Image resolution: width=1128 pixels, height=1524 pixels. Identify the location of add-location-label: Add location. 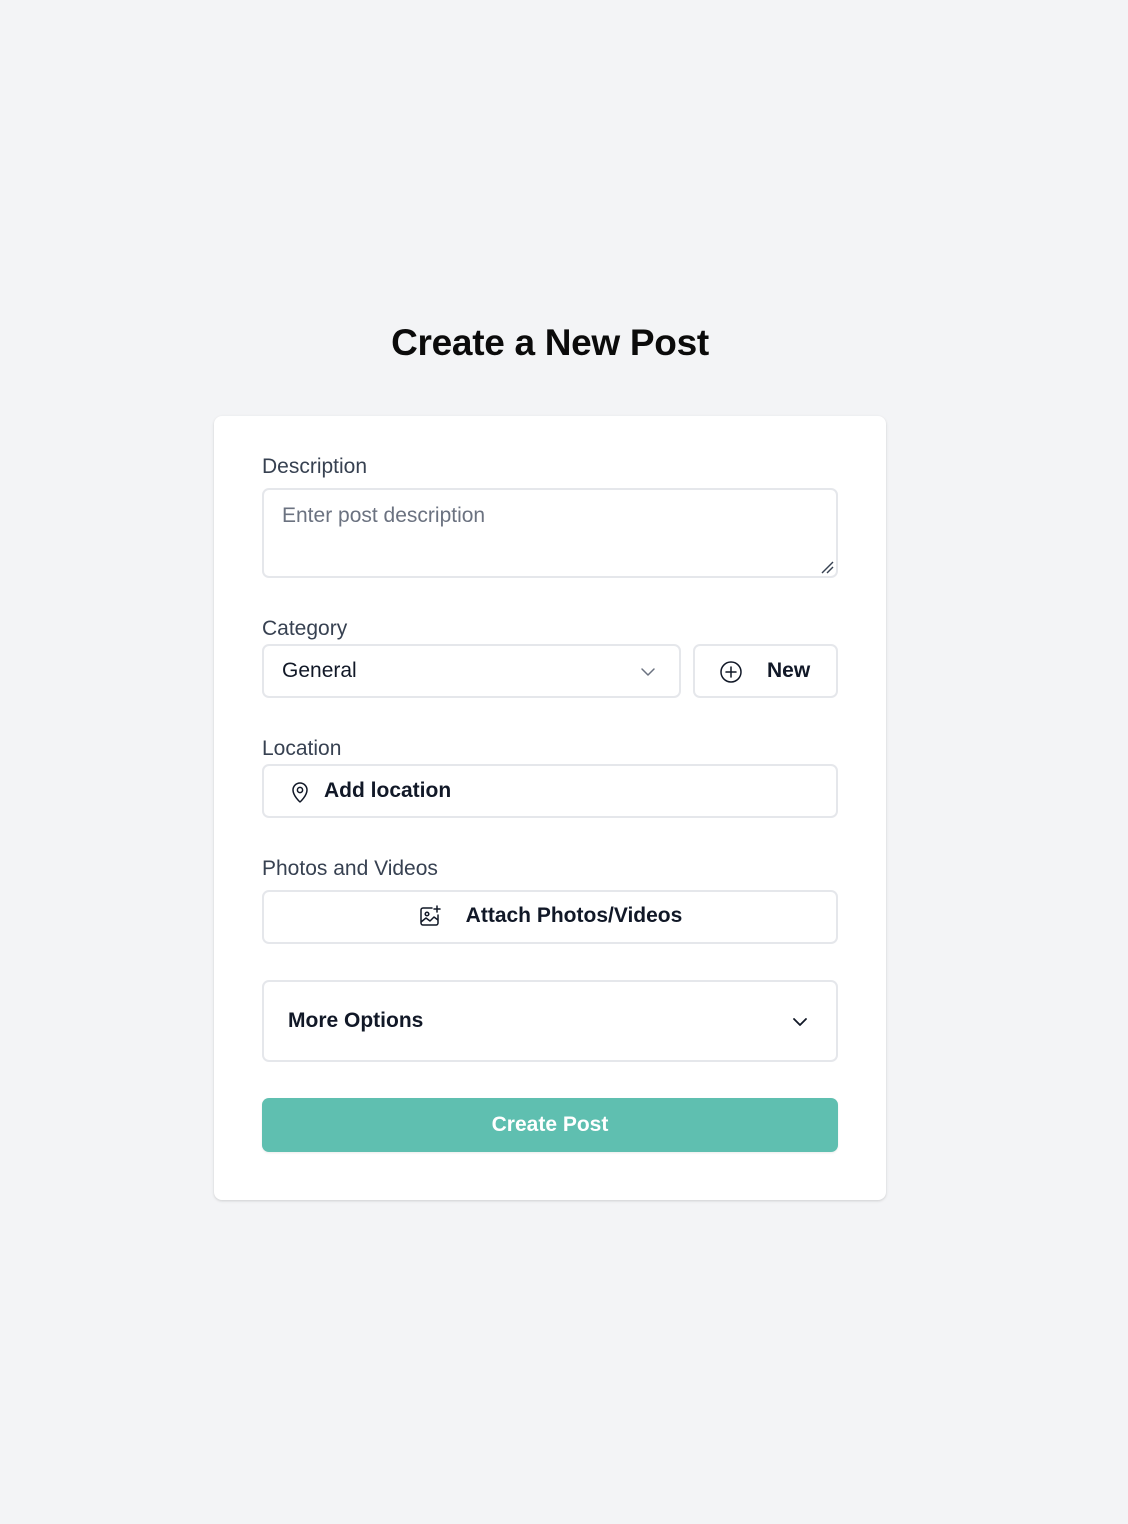
(388, 790).